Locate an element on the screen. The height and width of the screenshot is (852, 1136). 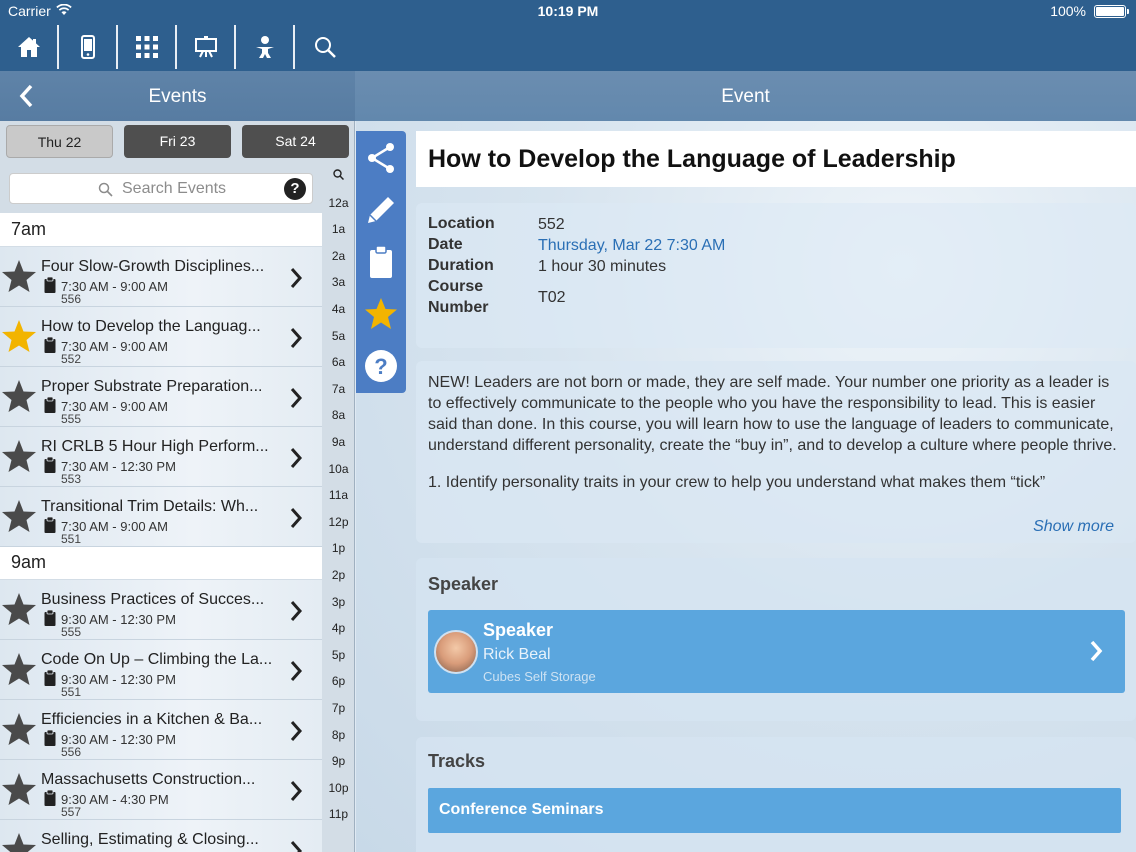
duration-label: Duration is located at coordinates (461, 265).